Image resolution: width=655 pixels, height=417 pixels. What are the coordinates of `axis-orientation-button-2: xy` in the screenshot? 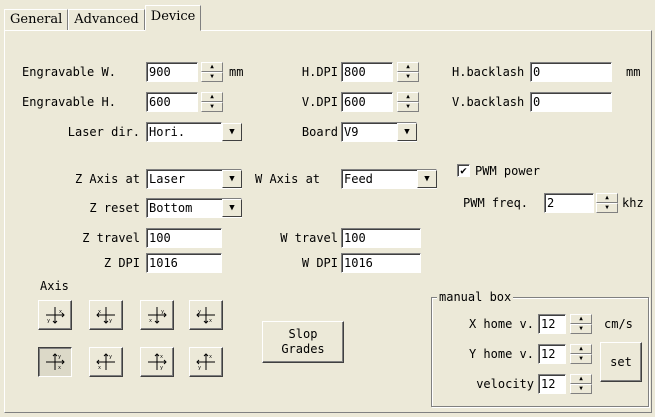 It's located at (106, 315).